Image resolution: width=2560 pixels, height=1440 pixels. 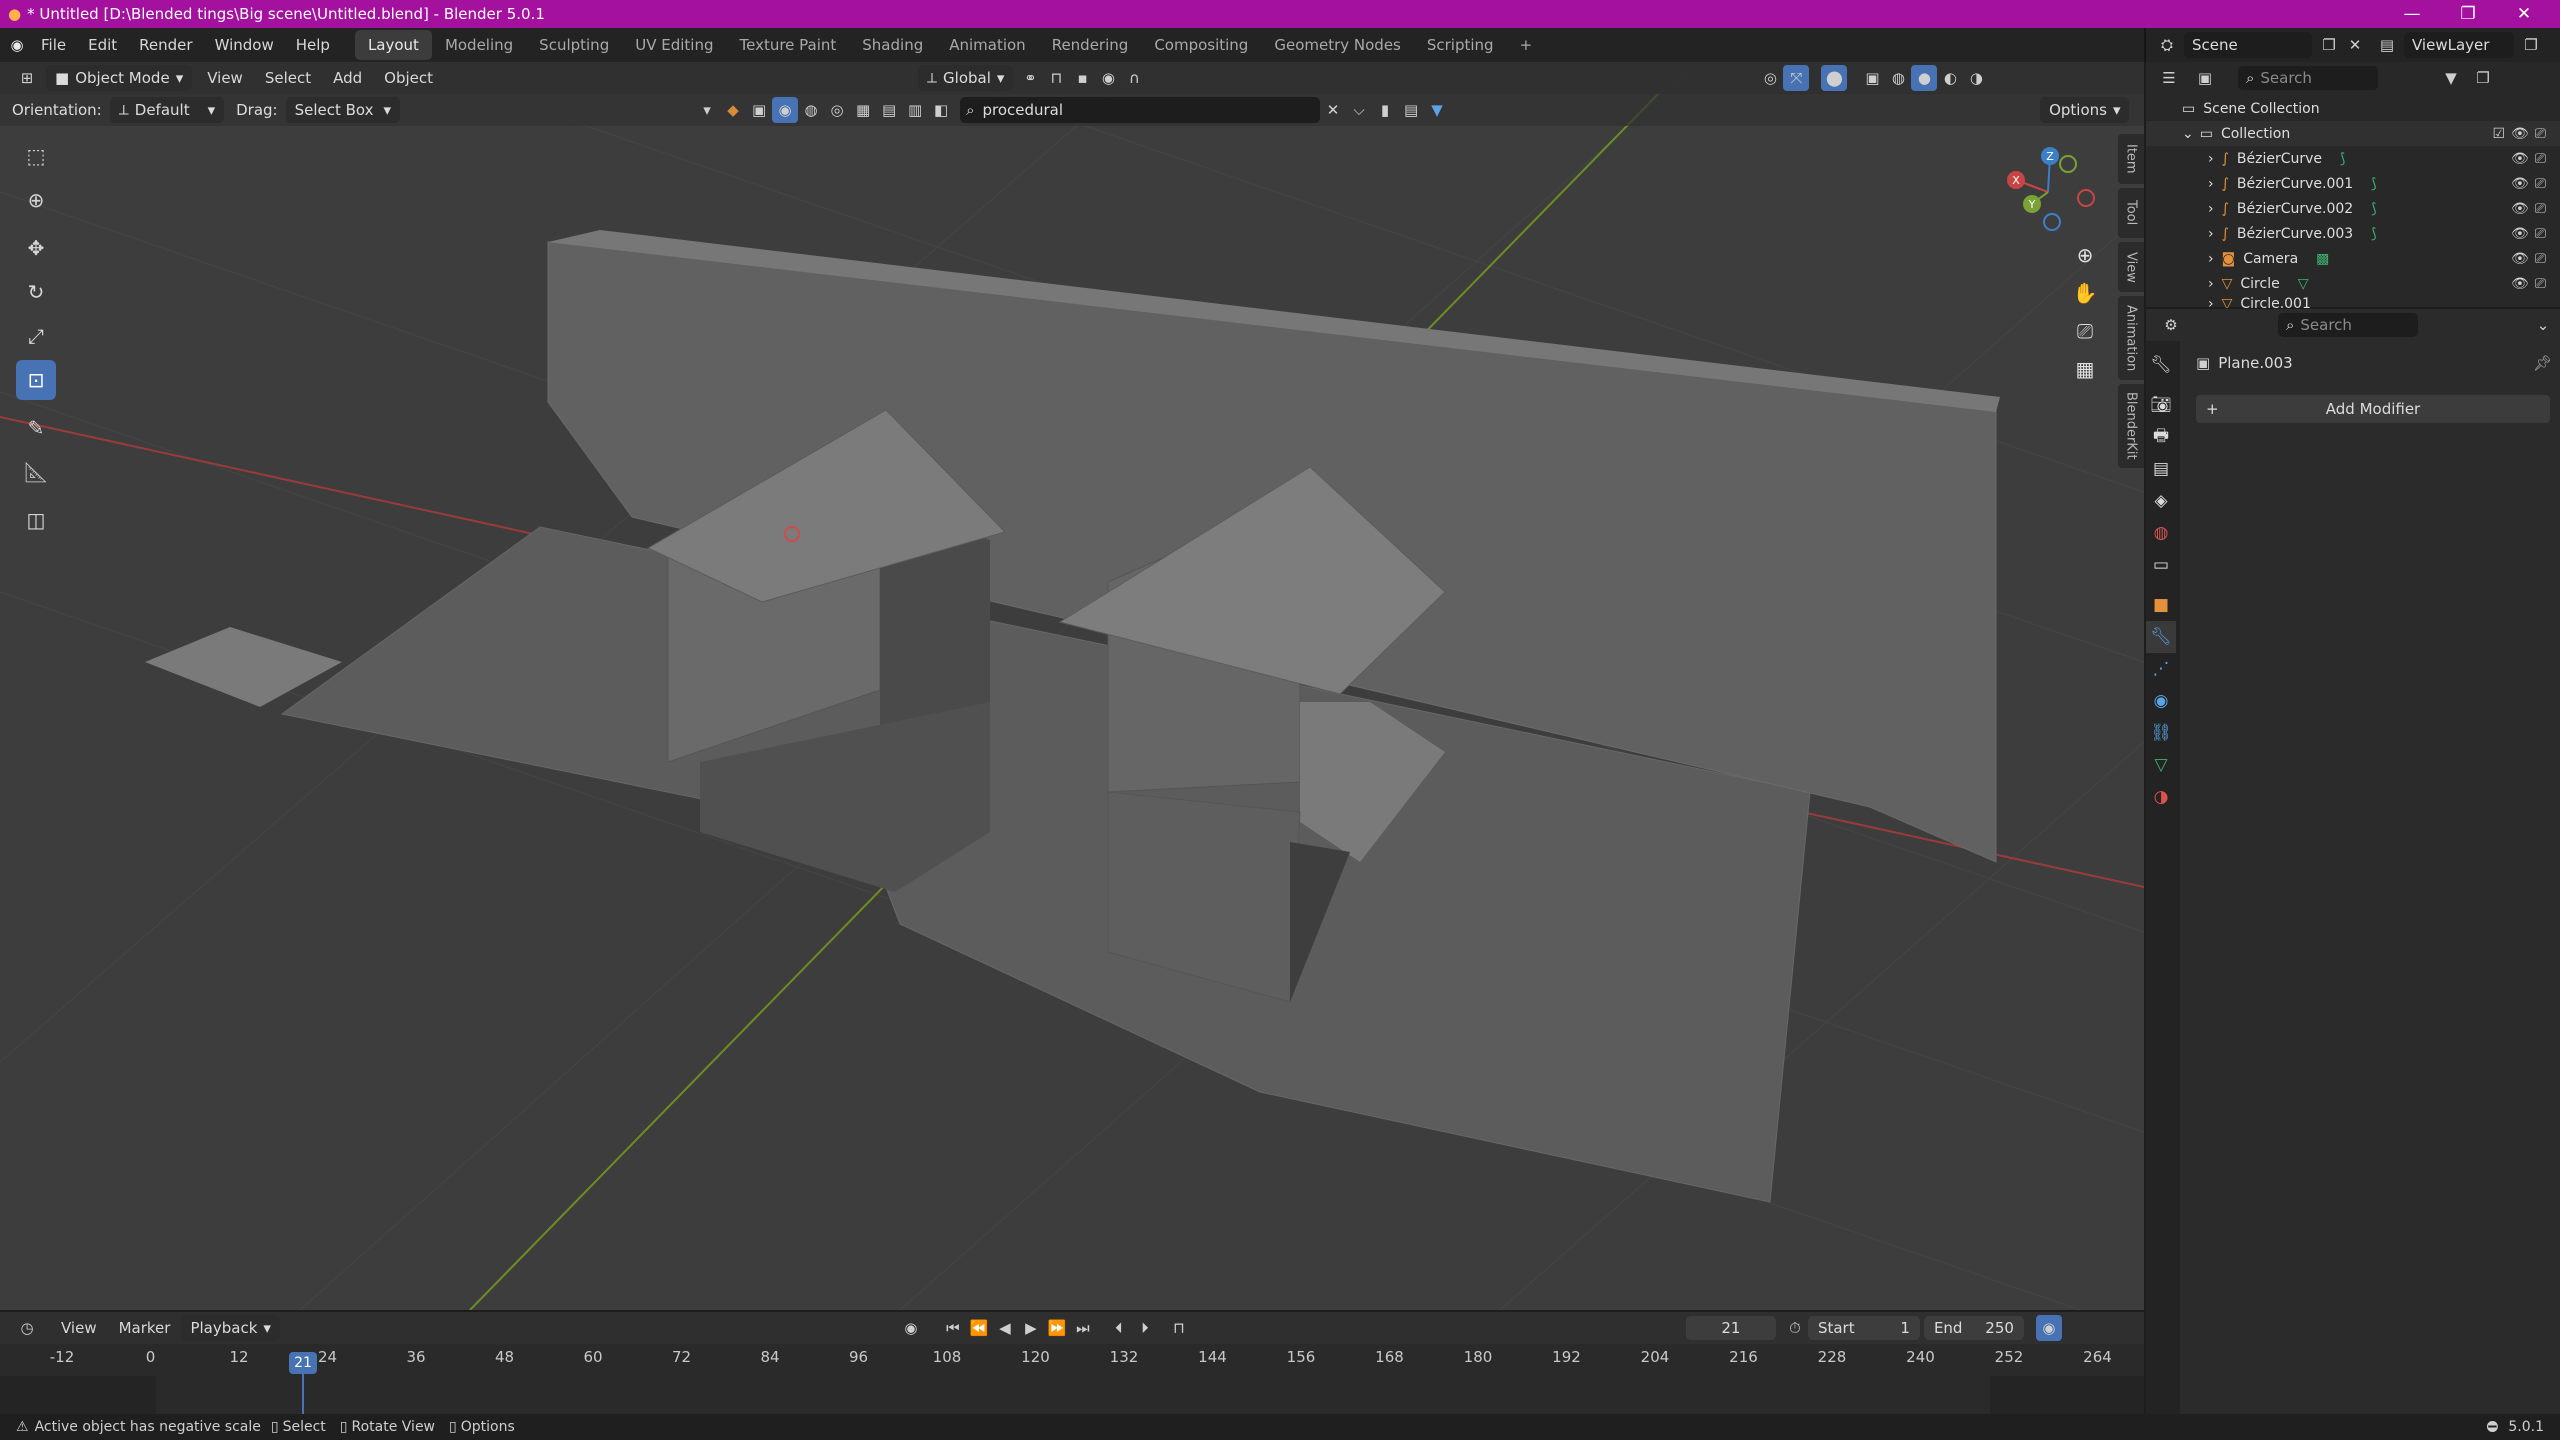 I want to click on viewport-menu-select: Select, so click(x=288, y=78).